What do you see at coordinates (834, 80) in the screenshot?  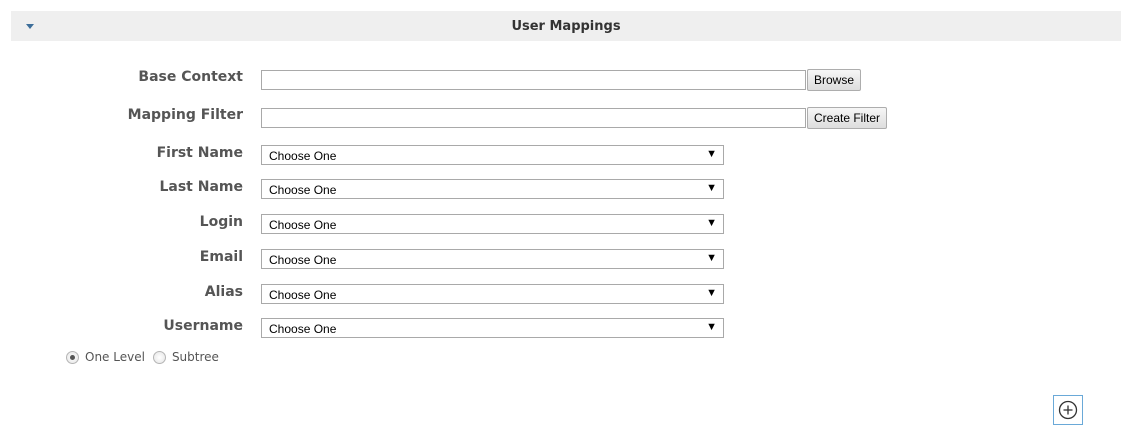 I see `browse-button: Browse` at bounding box center [834, 80].